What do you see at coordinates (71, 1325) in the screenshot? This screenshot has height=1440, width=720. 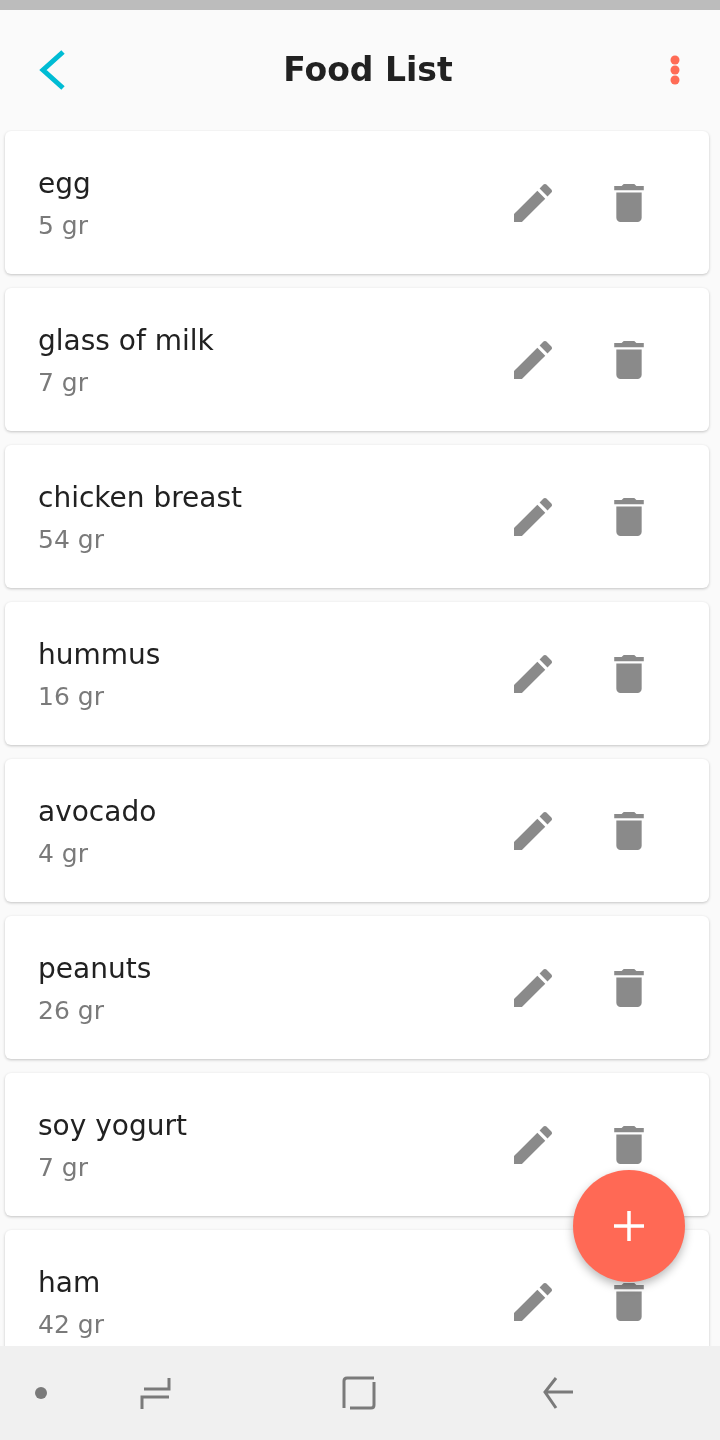 I see `food-weight: 42 gr` at bounding box center [71, 1325].